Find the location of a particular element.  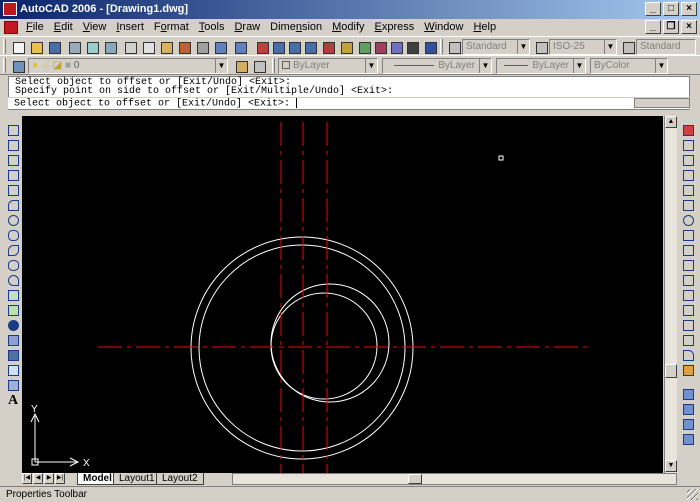

region-icon is located at coordinates (12, 370).